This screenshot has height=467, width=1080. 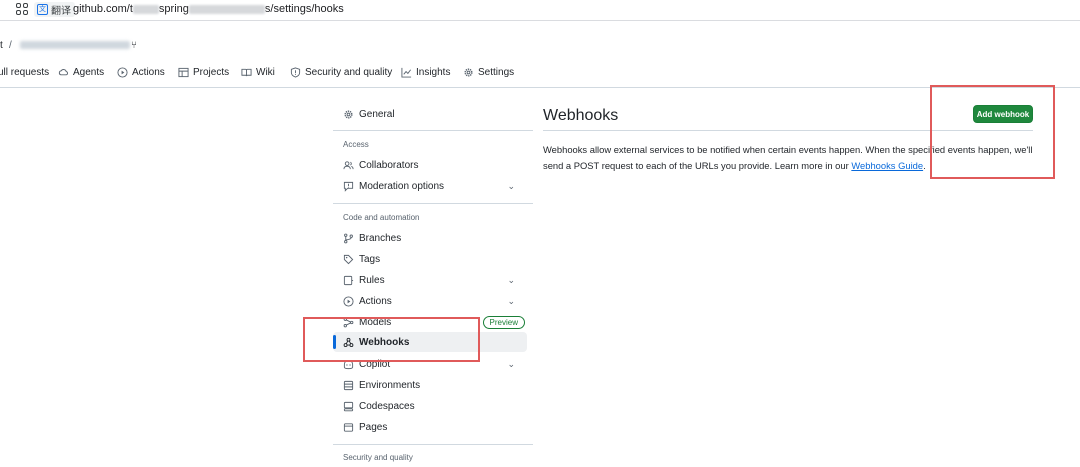 What do you see at coordinates (349, 72) in the screenshot?
I see `tab-label: Security and quality` at bounding box center [349, 72].